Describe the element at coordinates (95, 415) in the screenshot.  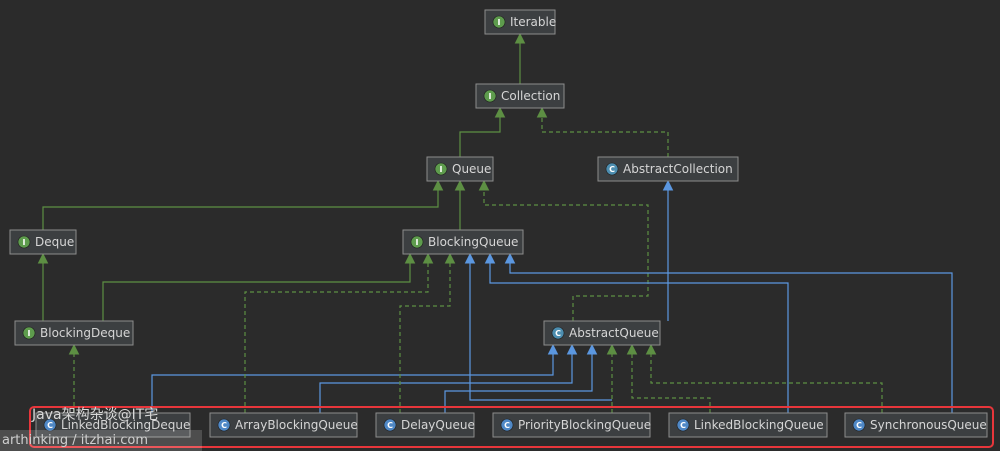
I see `watermark-title: Java架构杂谈@IT宅` at that location.